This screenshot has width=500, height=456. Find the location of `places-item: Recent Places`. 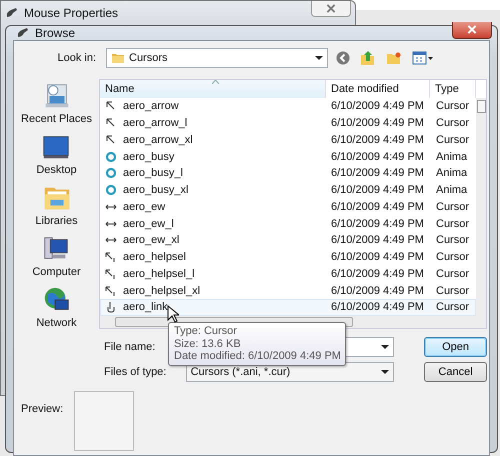

places-item: Recent Places is located at coordinates (56, 104).